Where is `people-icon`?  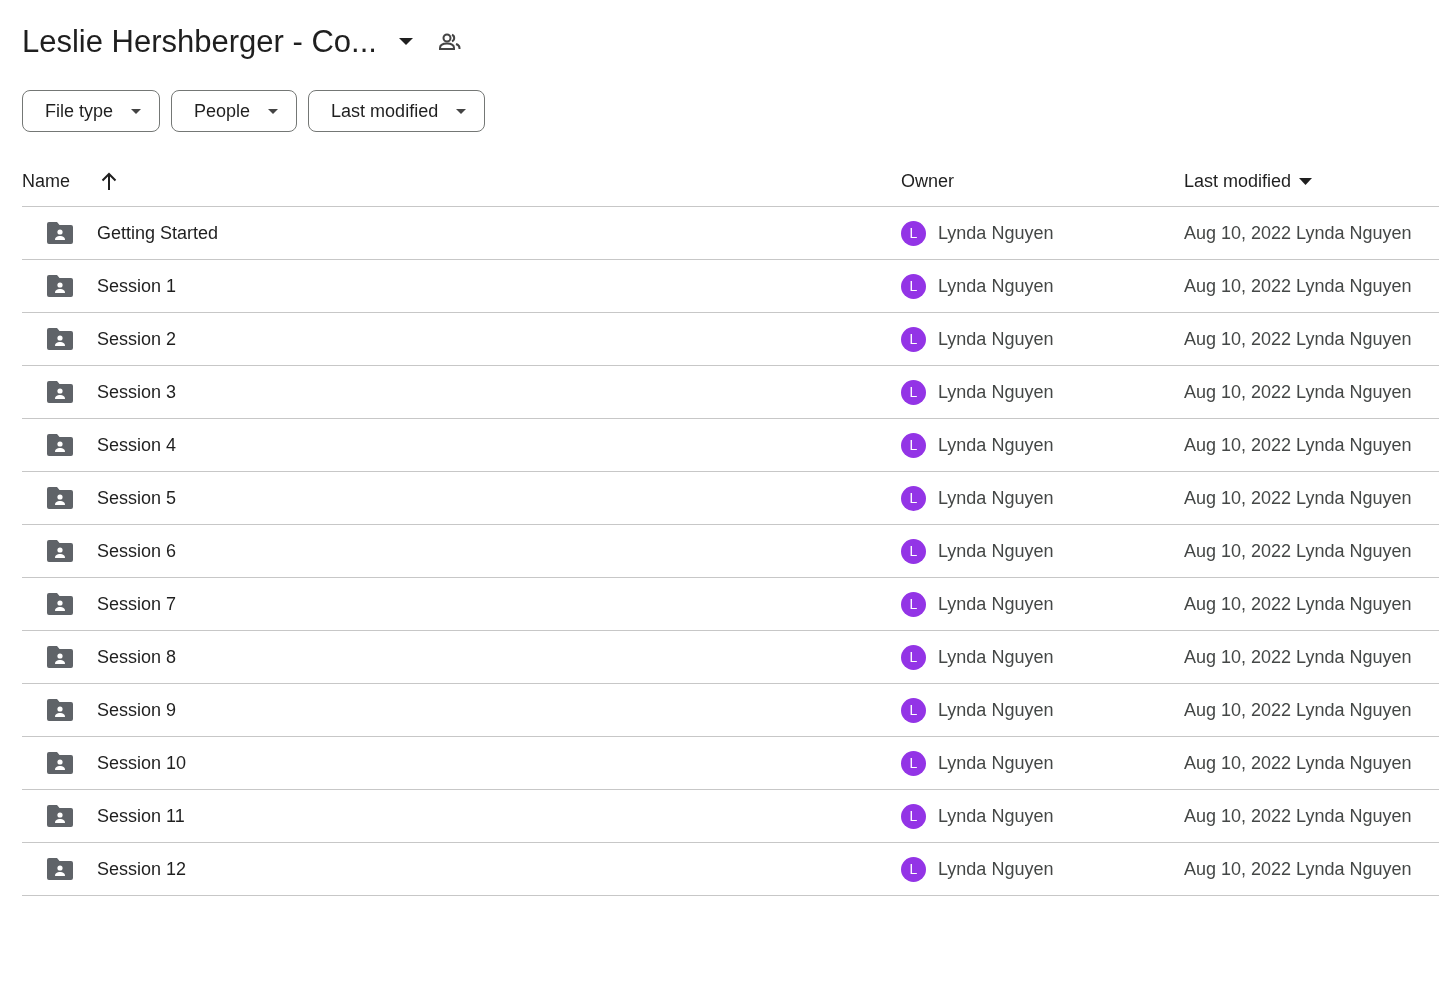
people-icon is located at coordinates (449, 42).